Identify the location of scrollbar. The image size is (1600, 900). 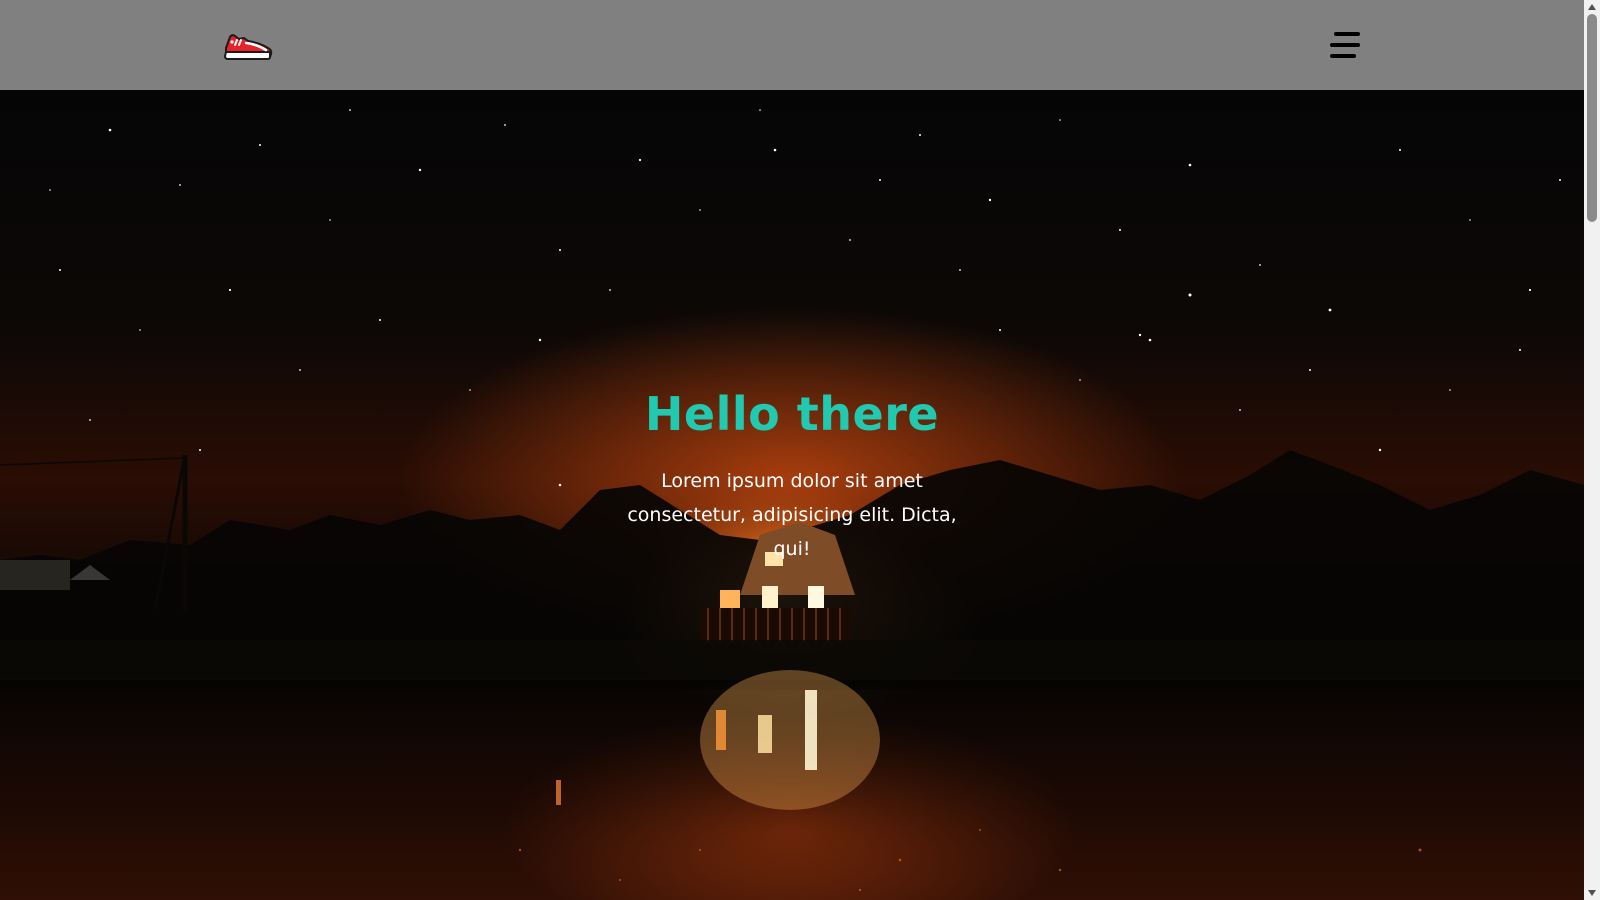
(1592, 450).